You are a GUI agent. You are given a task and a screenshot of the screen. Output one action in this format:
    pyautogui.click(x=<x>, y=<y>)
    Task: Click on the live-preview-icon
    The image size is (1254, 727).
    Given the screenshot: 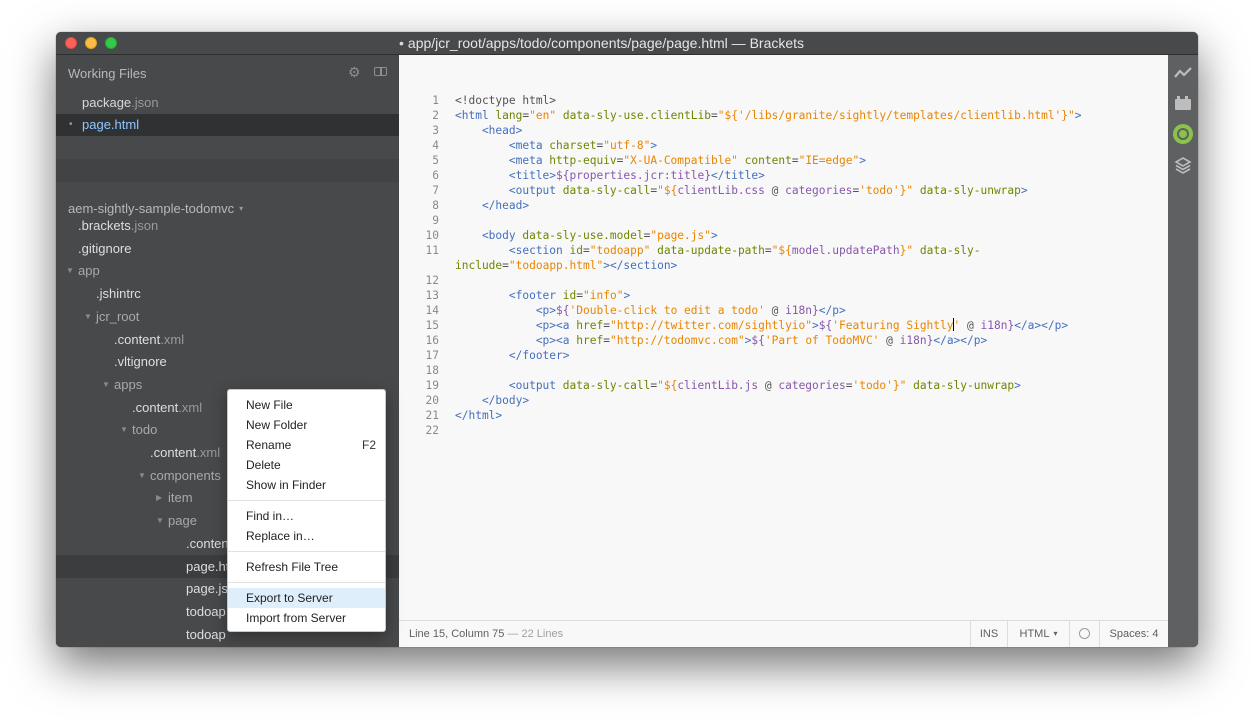 What is the action you would take?
    pyautogui.click(x=1183, y=73)
    